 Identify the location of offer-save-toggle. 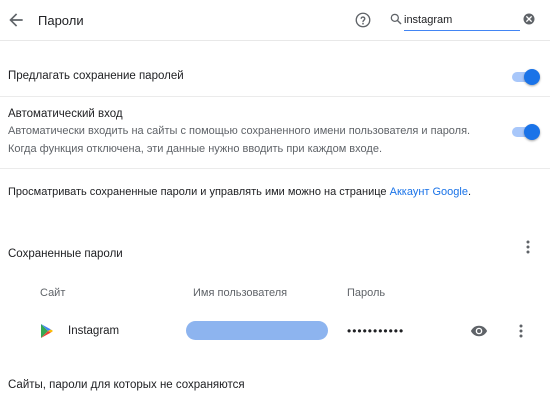
(525, 77).